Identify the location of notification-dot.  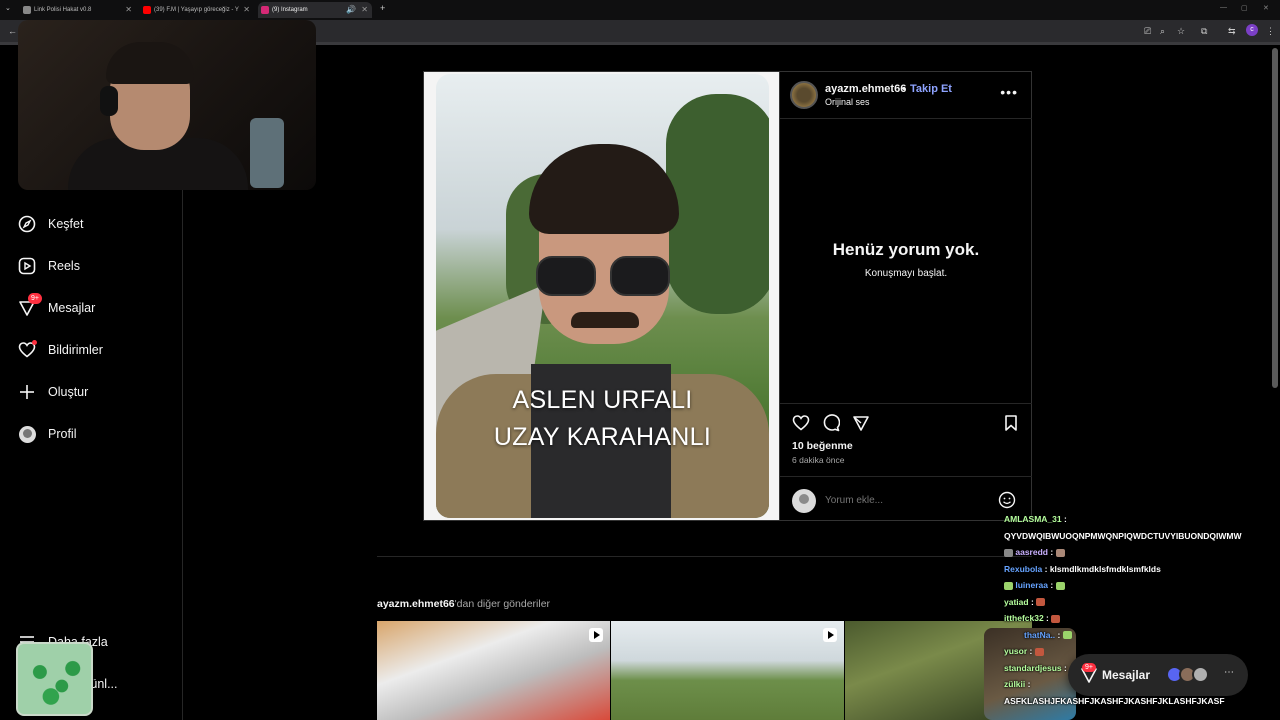
(34, 342).